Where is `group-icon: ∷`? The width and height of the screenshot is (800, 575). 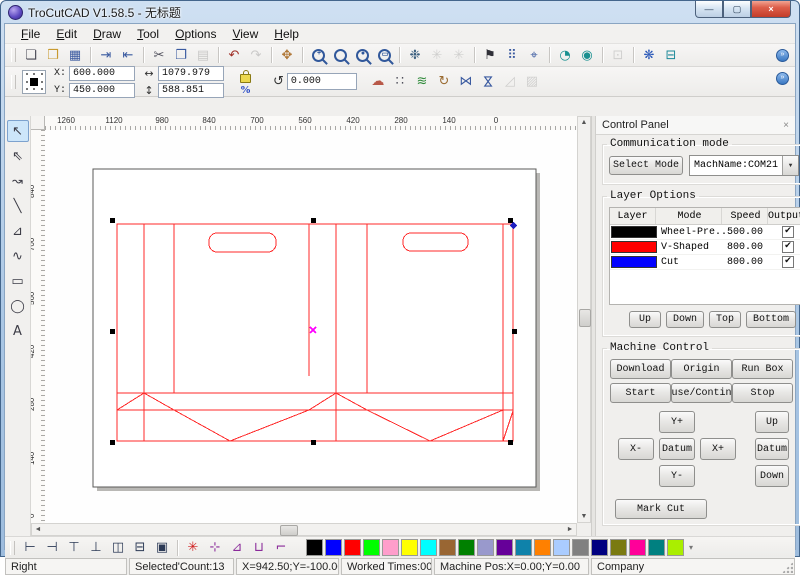
group-icon: ∷ is located at coordinates (400, 81).